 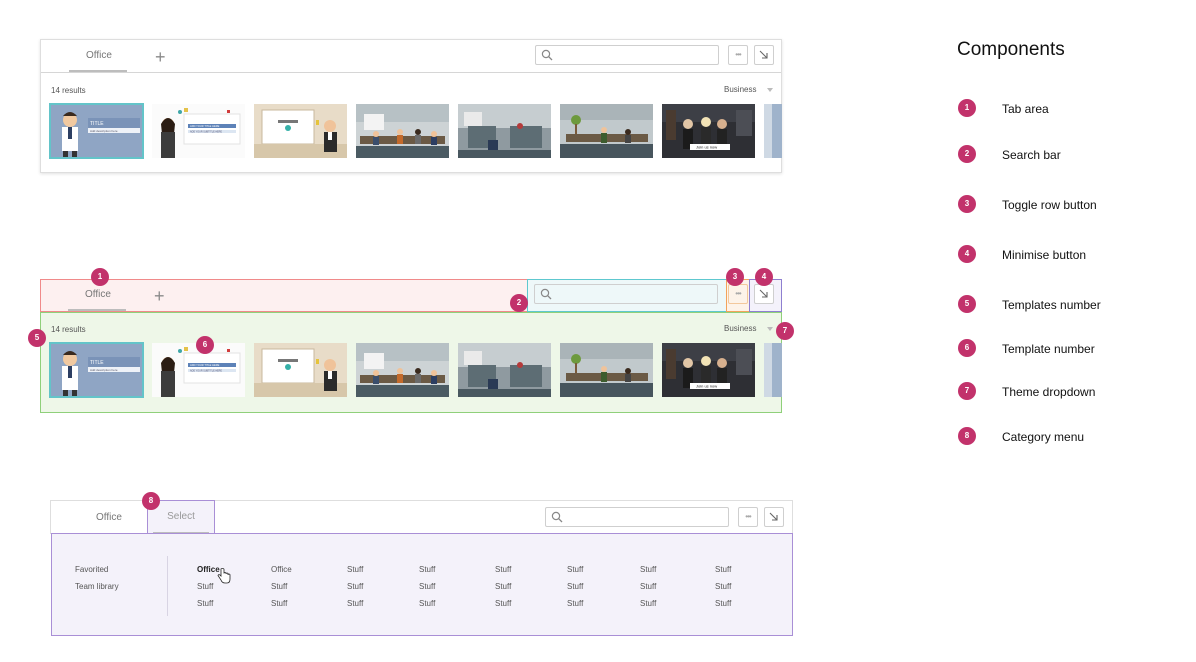 I want to click on legend-label: Template number, so click(x=1048, y=349).